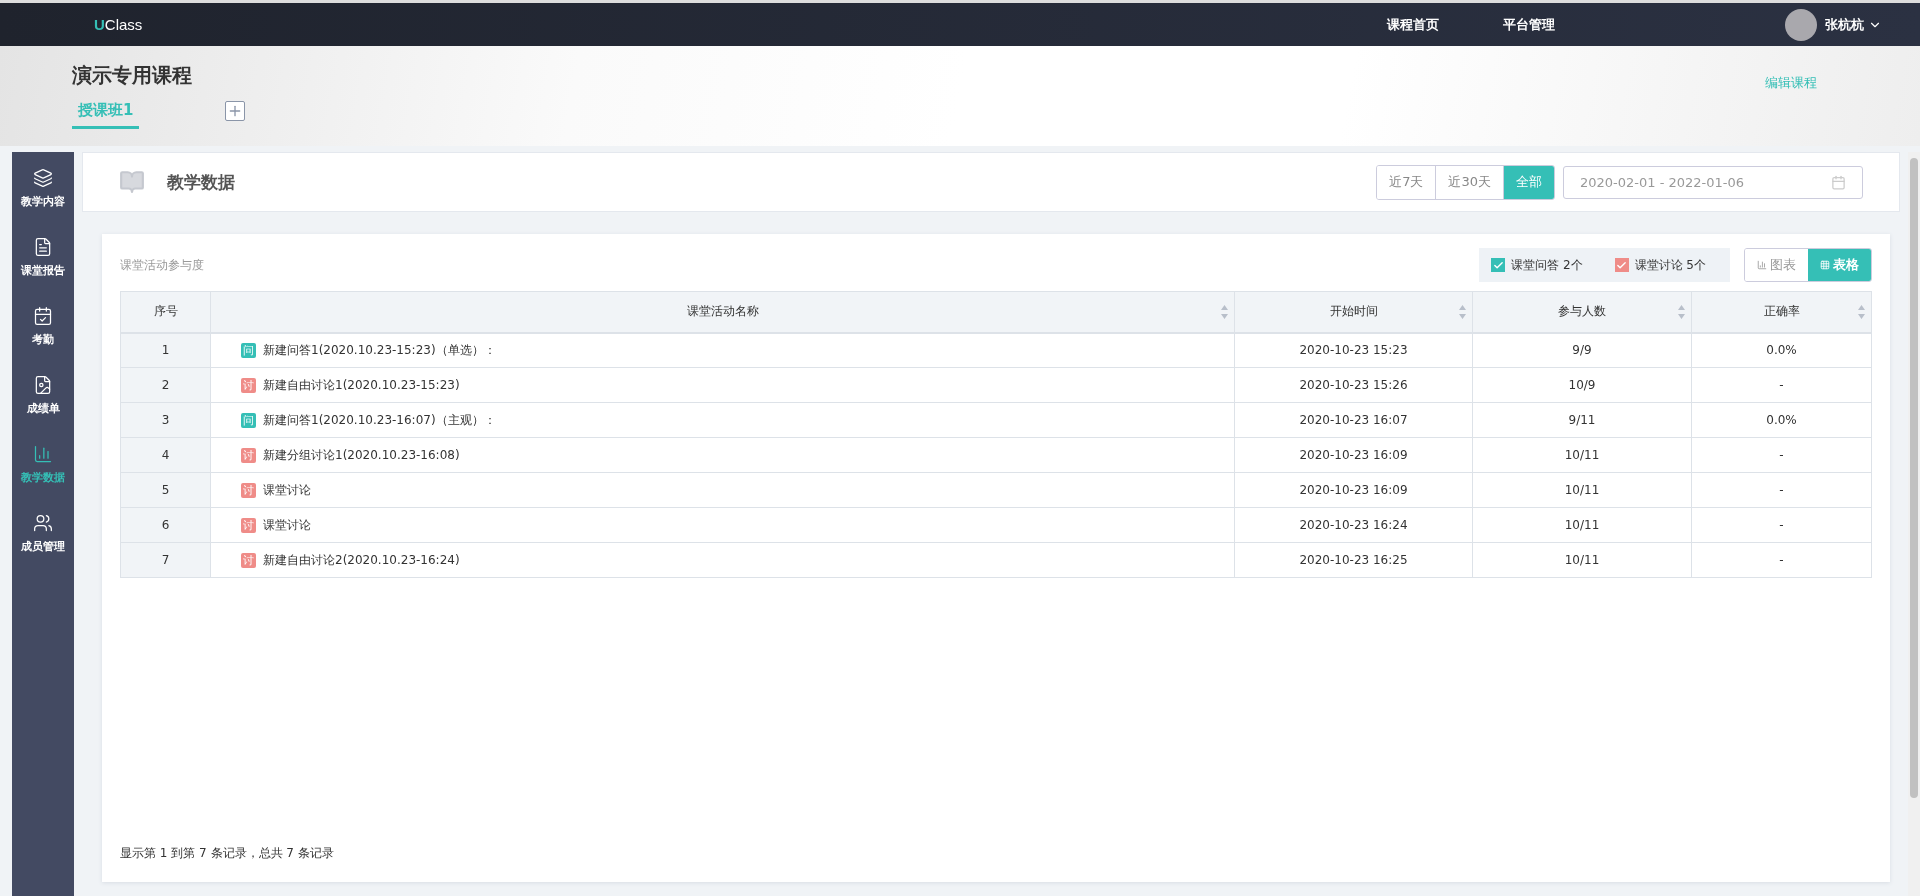  What do you see at coordinates (118, 24) in the screenshot?
I see `uclass-logo: UClass` at bounding box center [118, 24].